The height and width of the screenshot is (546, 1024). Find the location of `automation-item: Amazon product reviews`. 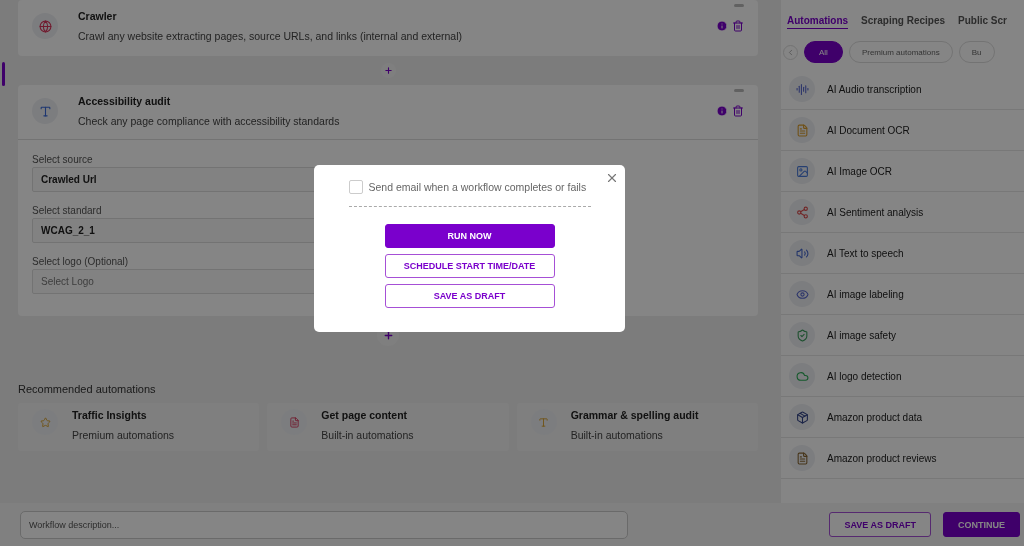

automation-item: Amazon product reviews is located at coordinates (902, 458).